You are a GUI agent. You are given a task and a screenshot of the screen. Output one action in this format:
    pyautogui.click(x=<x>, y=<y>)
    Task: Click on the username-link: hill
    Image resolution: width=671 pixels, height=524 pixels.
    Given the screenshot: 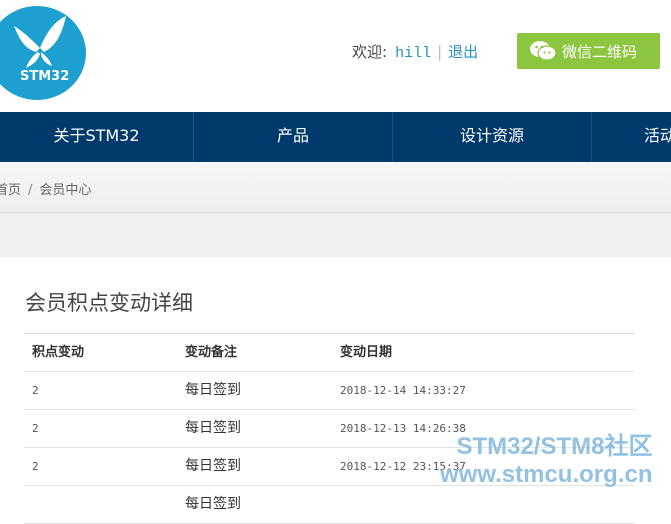 What is the action you would take?
    pyautogui.click(x=413, y=53)
    